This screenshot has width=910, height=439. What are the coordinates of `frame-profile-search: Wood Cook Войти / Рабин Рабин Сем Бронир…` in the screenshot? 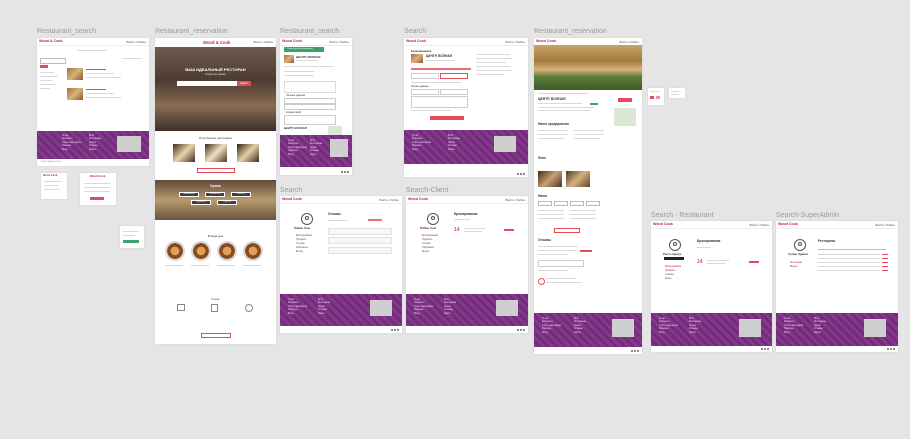 It's located at (341, 264).